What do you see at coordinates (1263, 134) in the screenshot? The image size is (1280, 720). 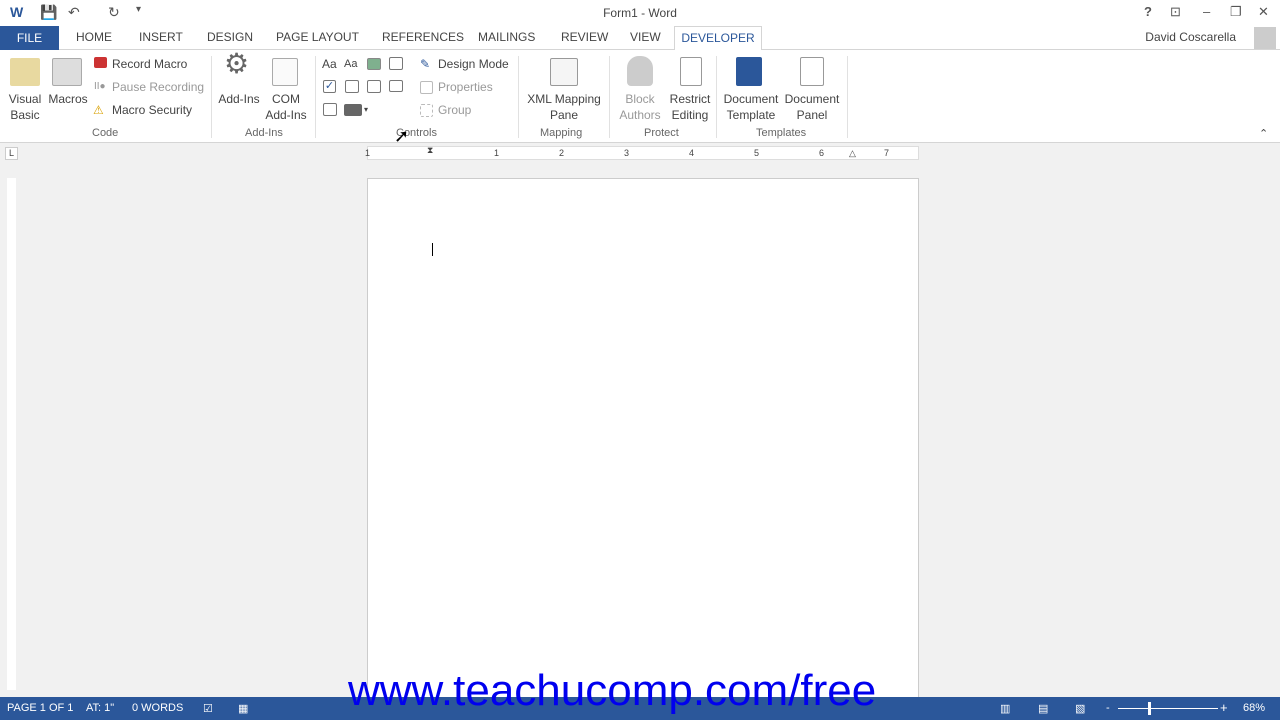 I see `collapse-ribbon-icon: ⌃` at bounding box center [1263, 134].